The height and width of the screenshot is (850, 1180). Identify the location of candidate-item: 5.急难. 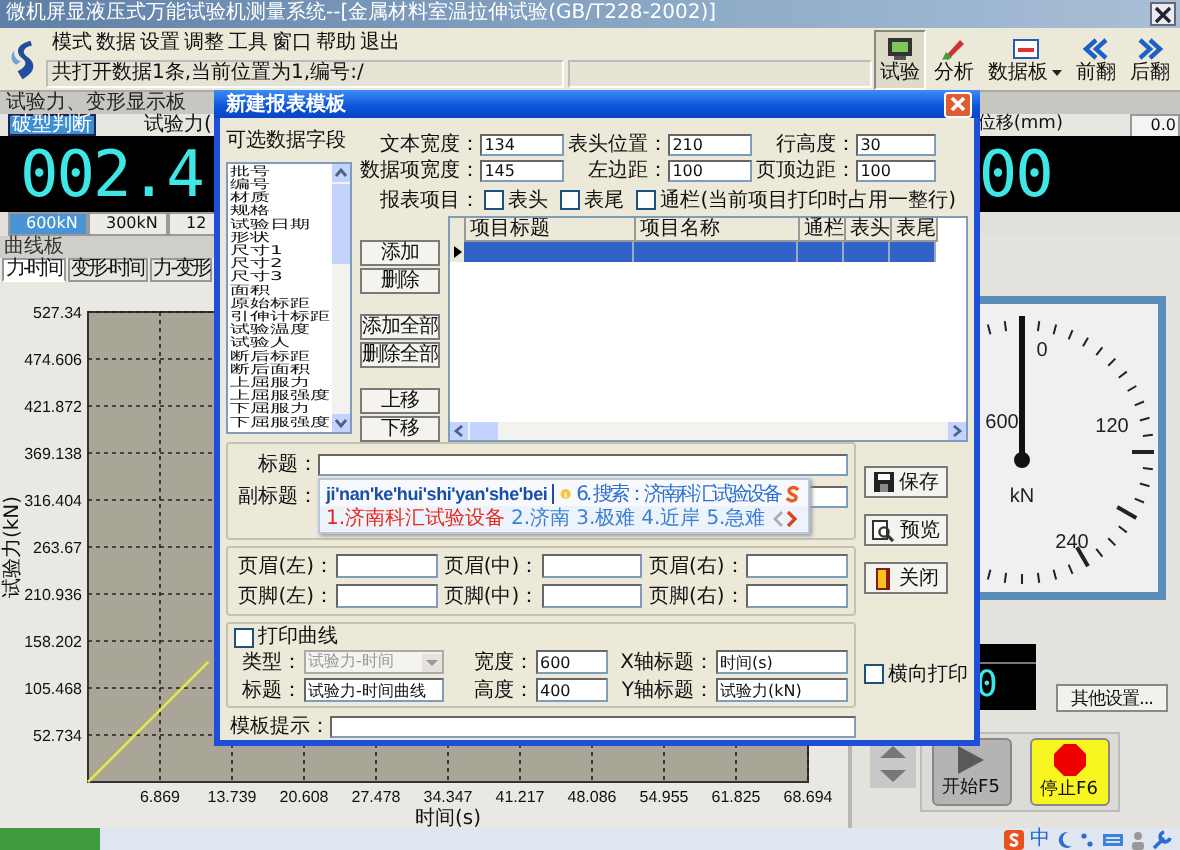
(736, 519).